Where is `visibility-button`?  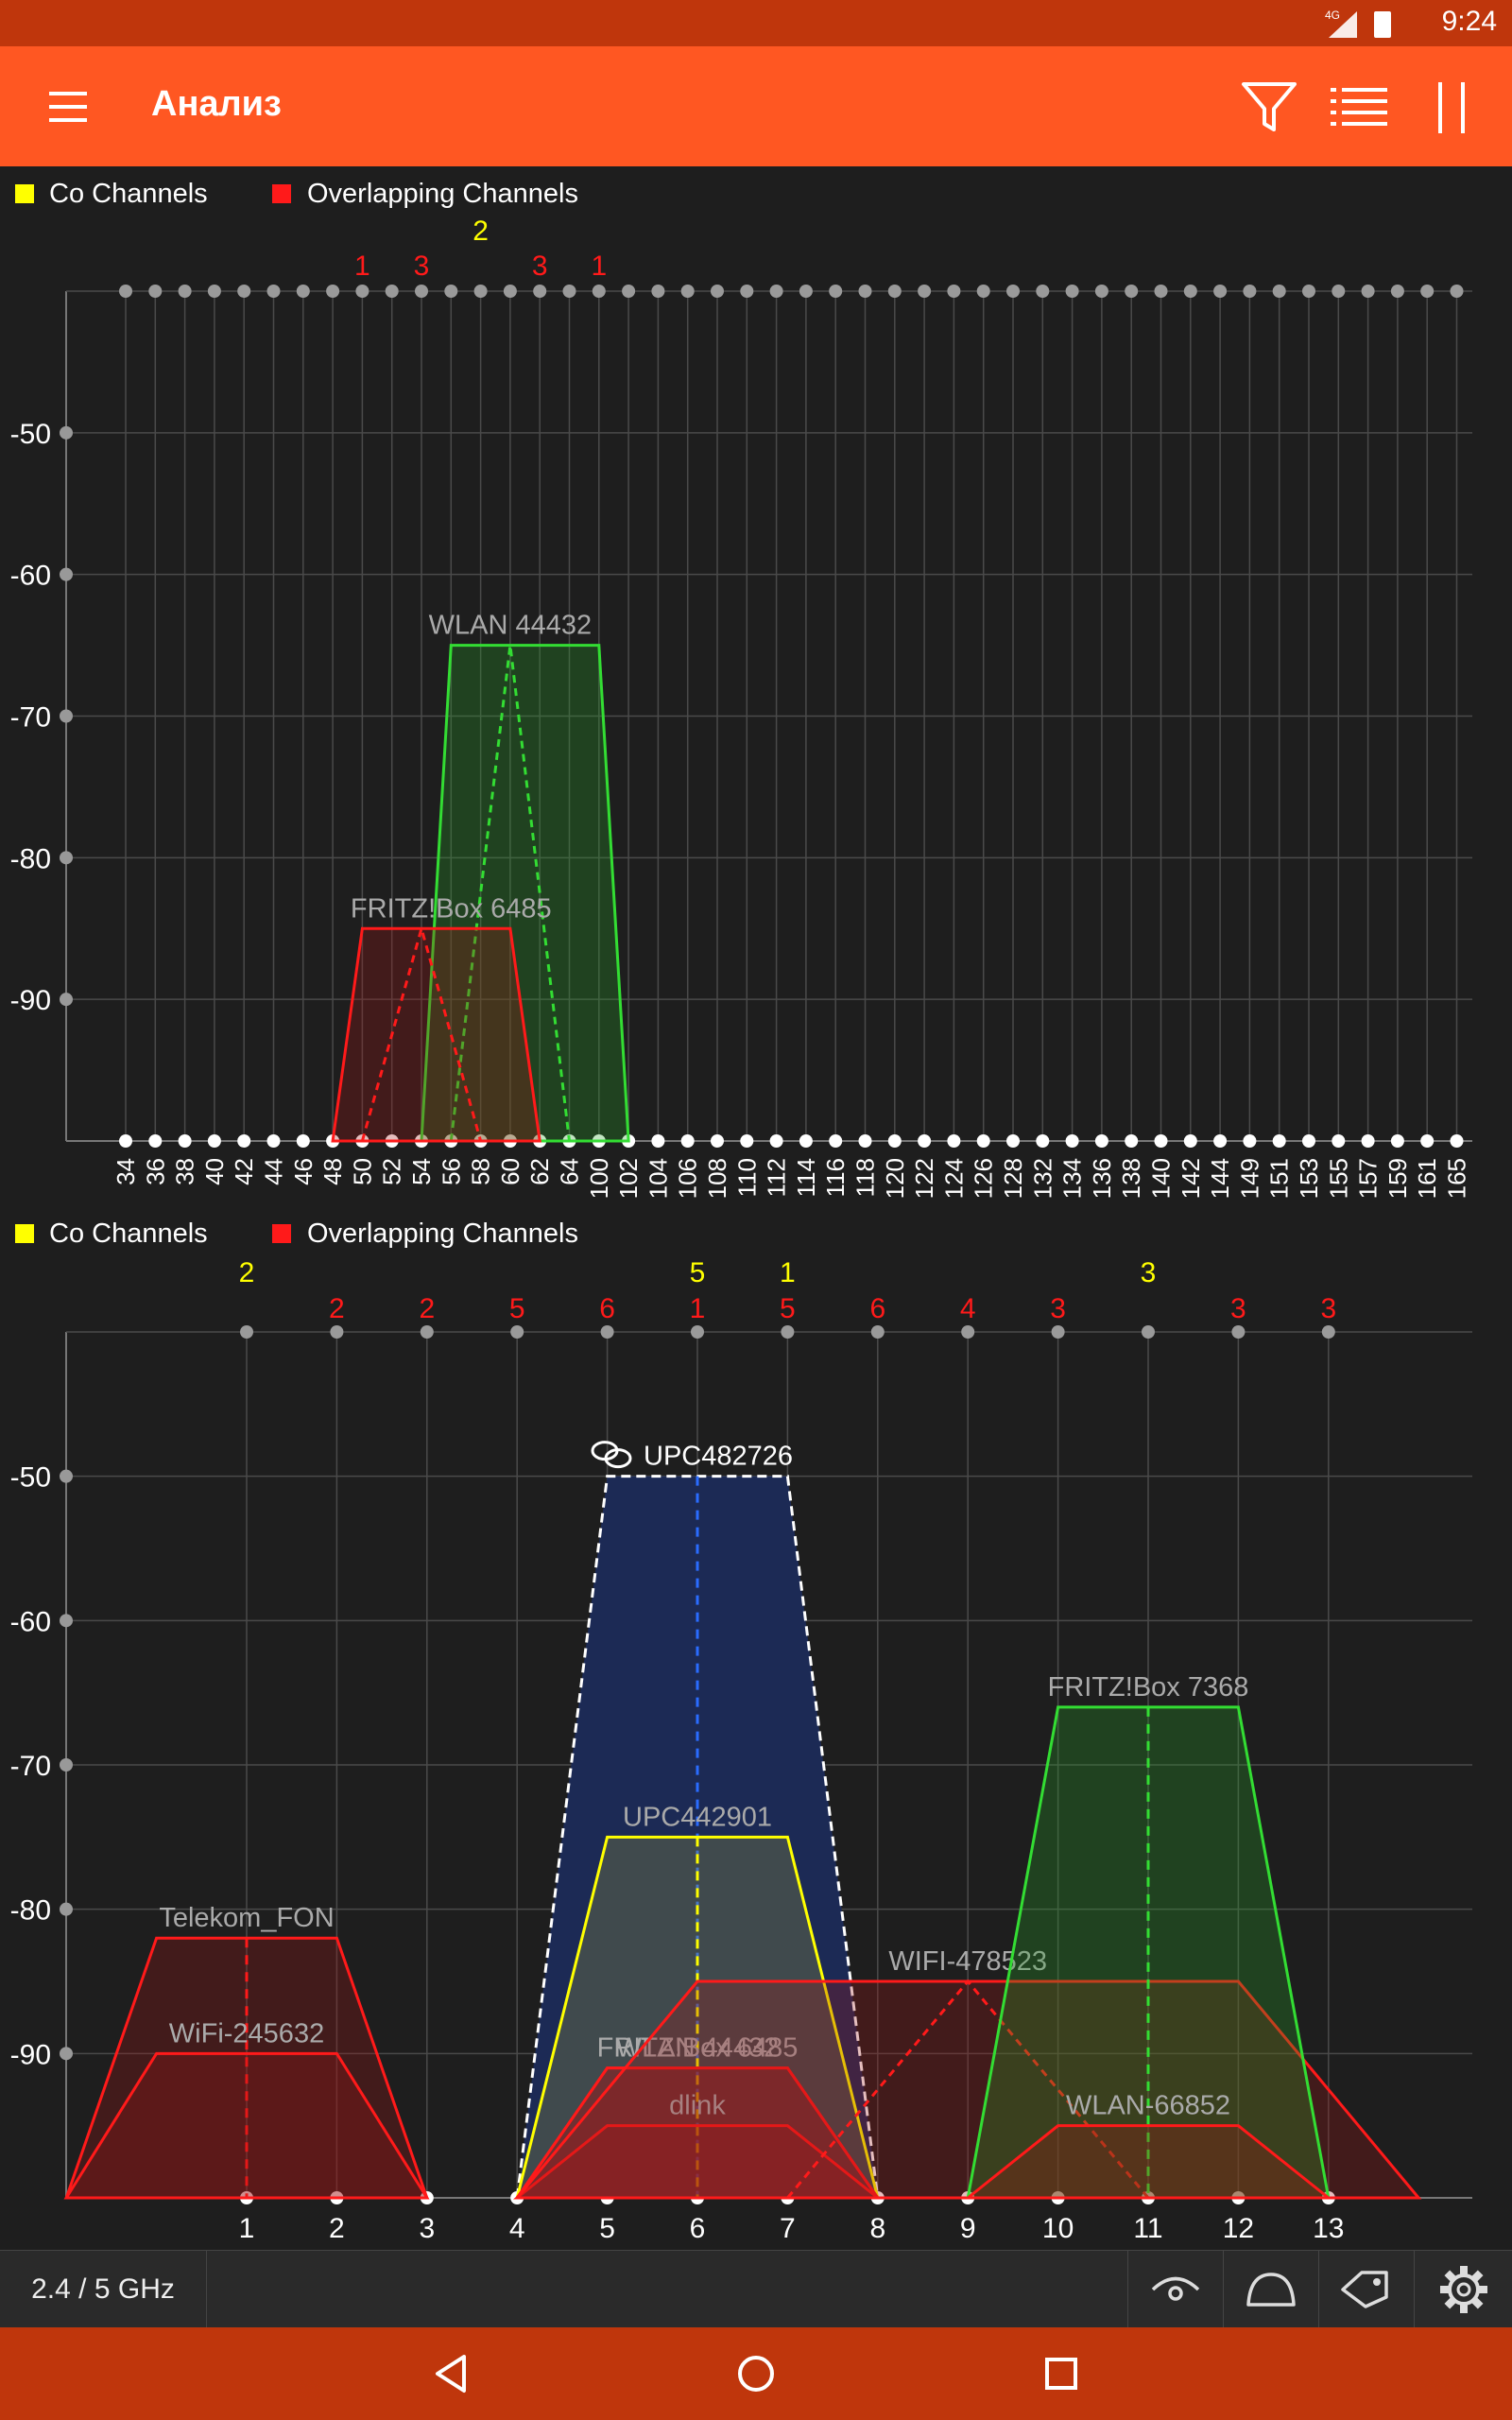
visibility-button is located at coordinates (1175, 2289).